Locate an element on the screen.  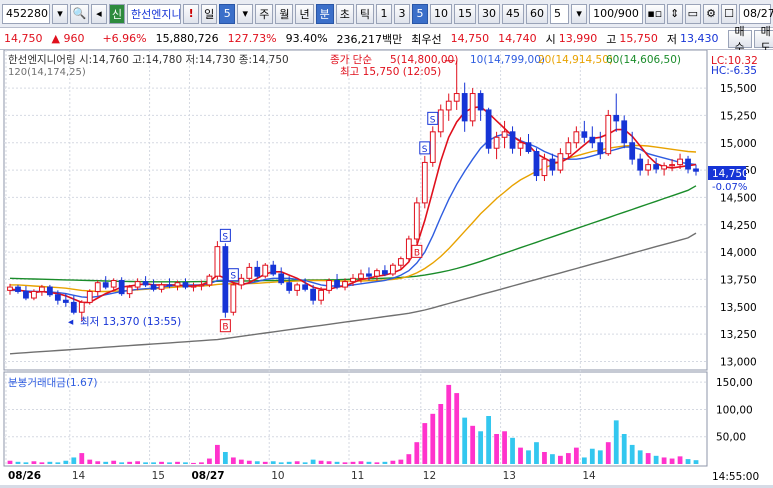
period-button-3: 분 is located at coordinates (324, 13).